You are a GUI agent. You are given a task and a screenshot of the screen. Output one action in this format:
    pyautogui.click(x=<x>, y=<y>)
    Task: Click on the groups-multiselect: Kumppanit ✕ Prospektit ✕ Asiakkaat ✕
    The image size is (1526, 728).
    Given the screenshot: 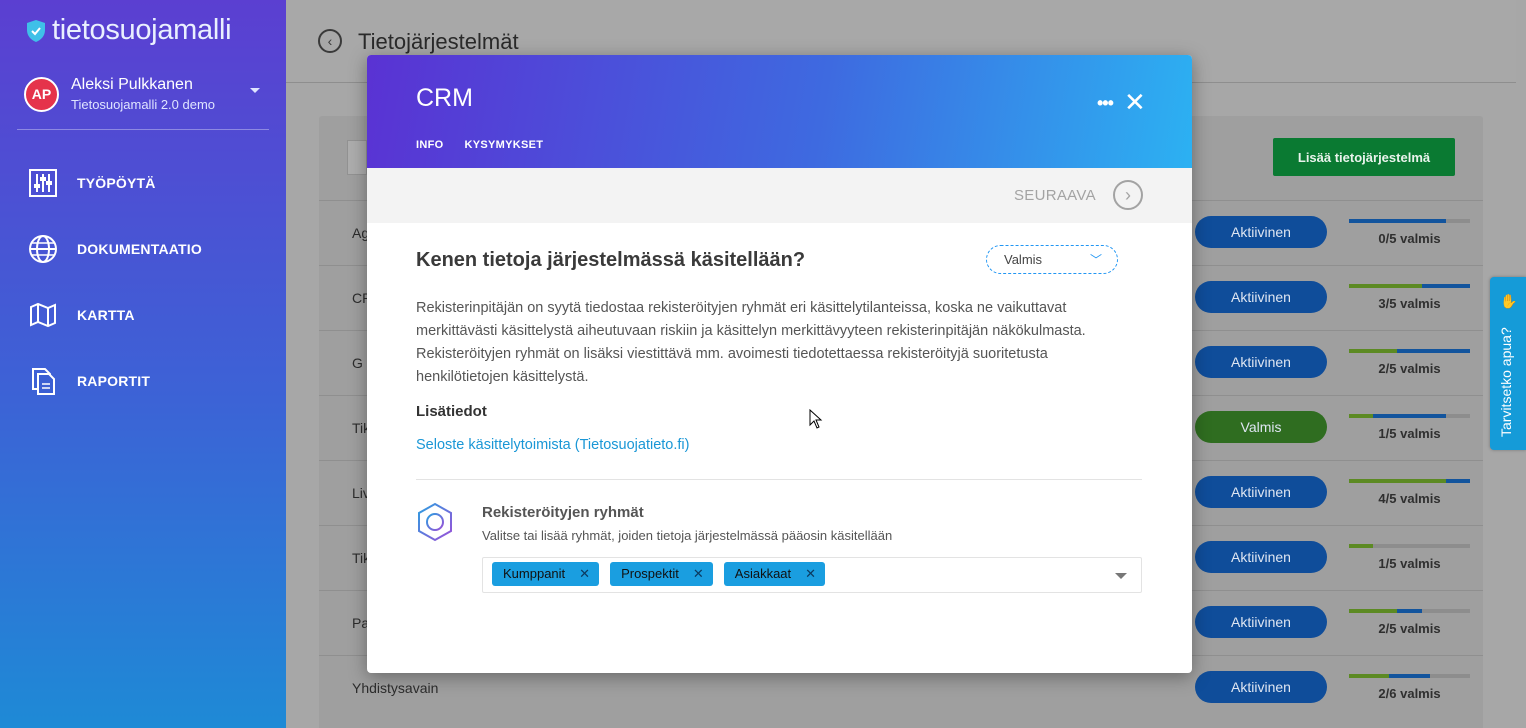 What is the action you would take?
    pyautogui.click(x=812, y=575)
    